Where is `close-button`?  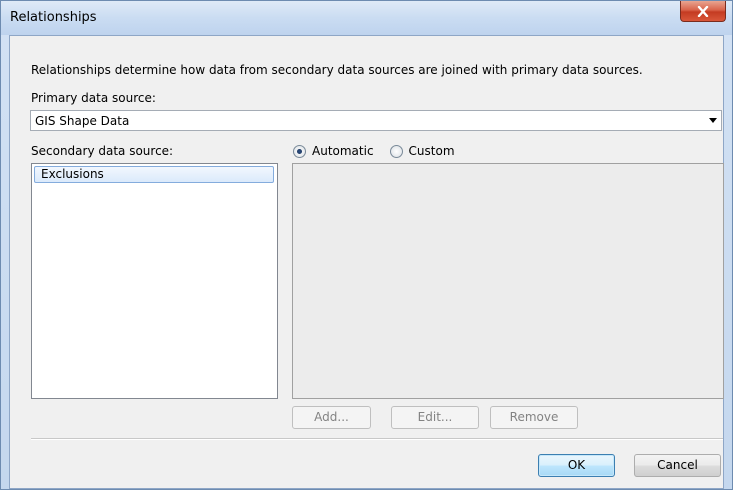 close-button is located at coordinates (703, 11).